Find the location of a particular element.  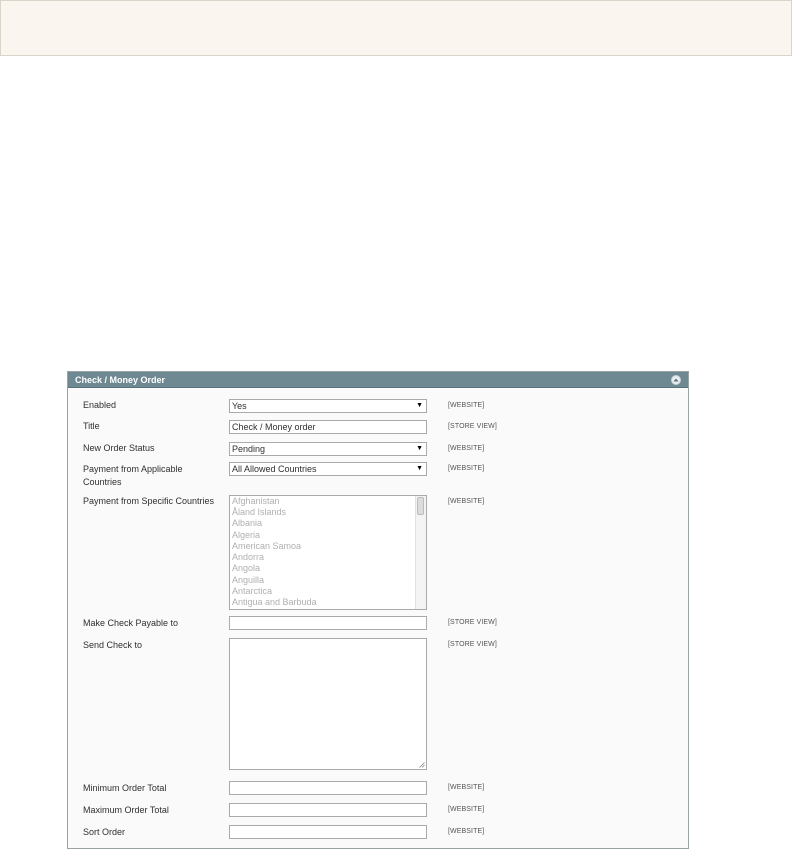

enabled-select: Yes ▼ is located at coordinates (328, 406).